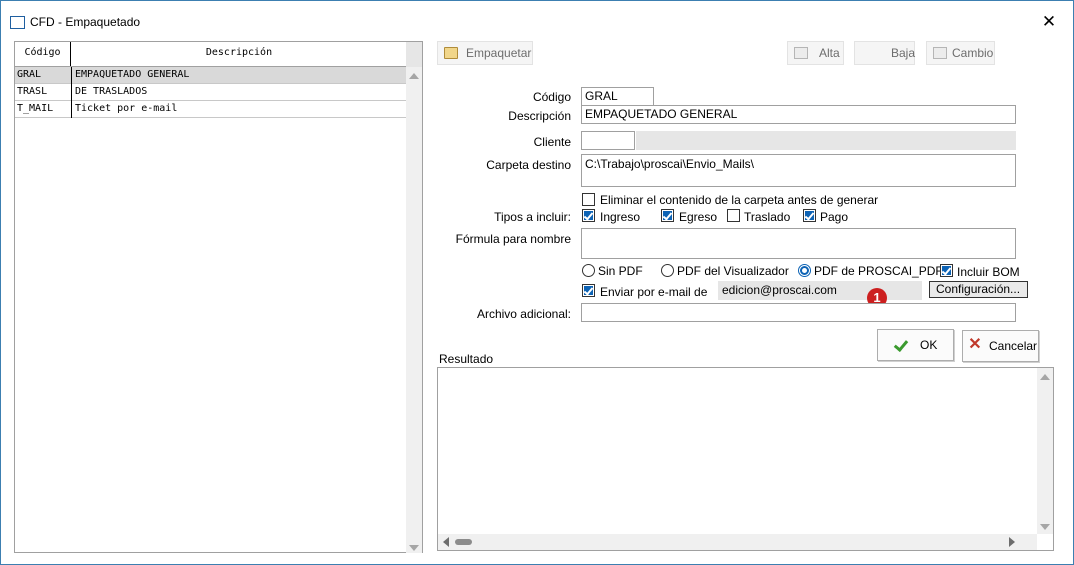 This screenshot has width=1074, height=565. I want to click on pdf-visualizador-radio, so click(667, 270).